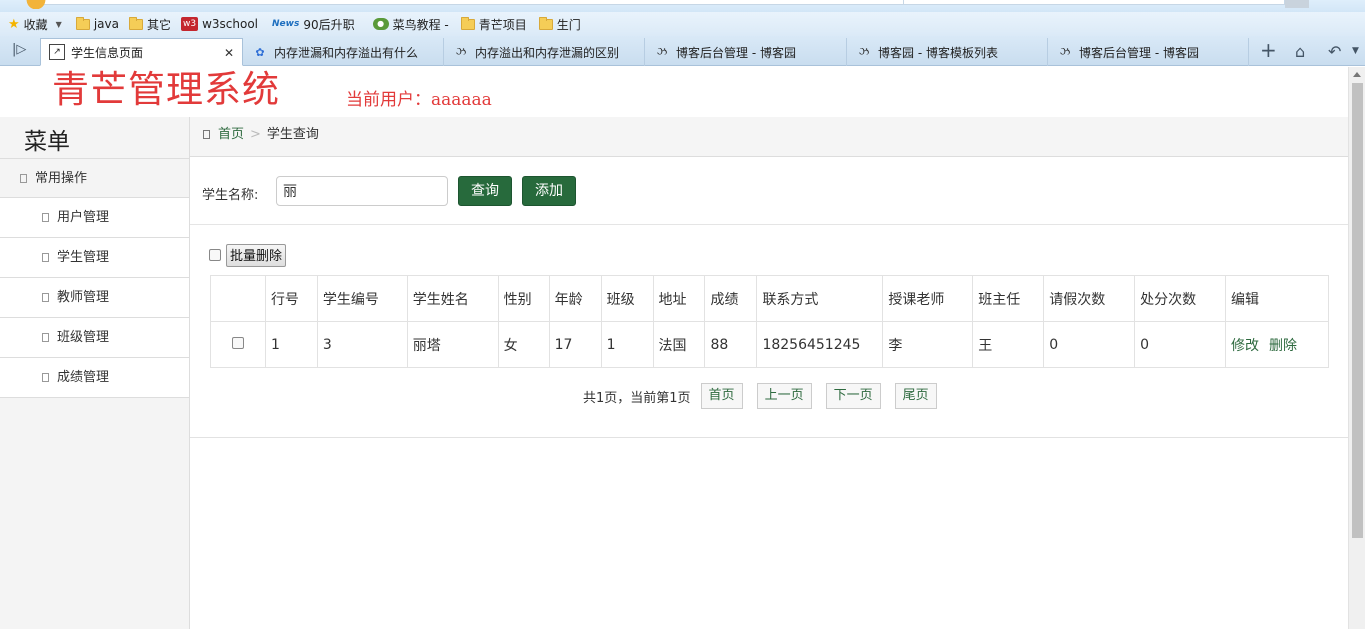  I want to click on new-tab-icon: +, so click(1268, 50).